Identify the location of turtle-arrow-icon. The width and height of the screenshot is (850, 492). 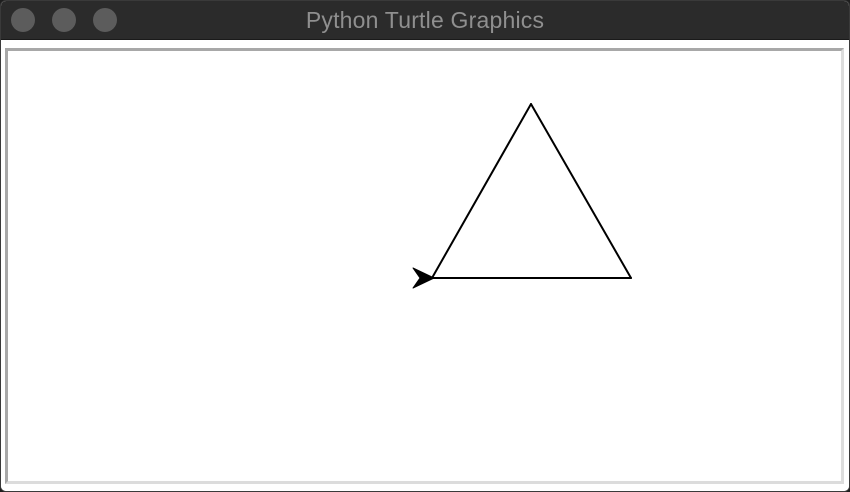
(423, 278).